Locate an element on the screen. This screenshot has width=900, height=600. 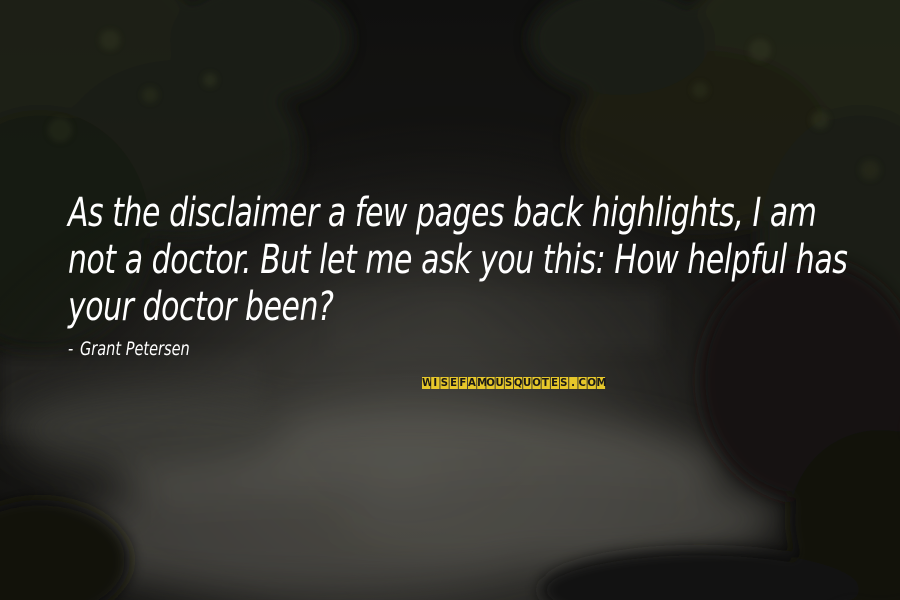
watermark-letter: I is located at coordinates (435, 383).